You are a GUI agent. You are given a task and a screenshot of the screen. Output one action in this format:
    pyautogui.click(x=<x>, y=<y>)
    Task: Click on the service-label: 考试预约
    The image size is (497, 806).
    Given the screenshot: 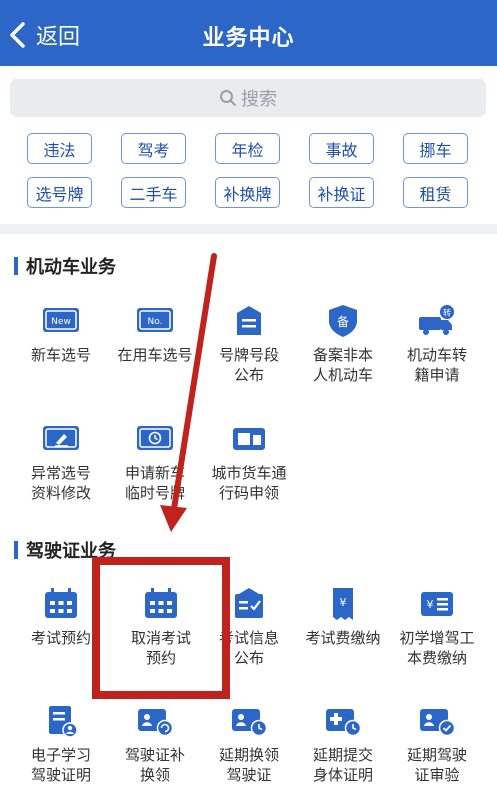 What is the action you would take?
    pyautogui.click(x=60, y=638)
    